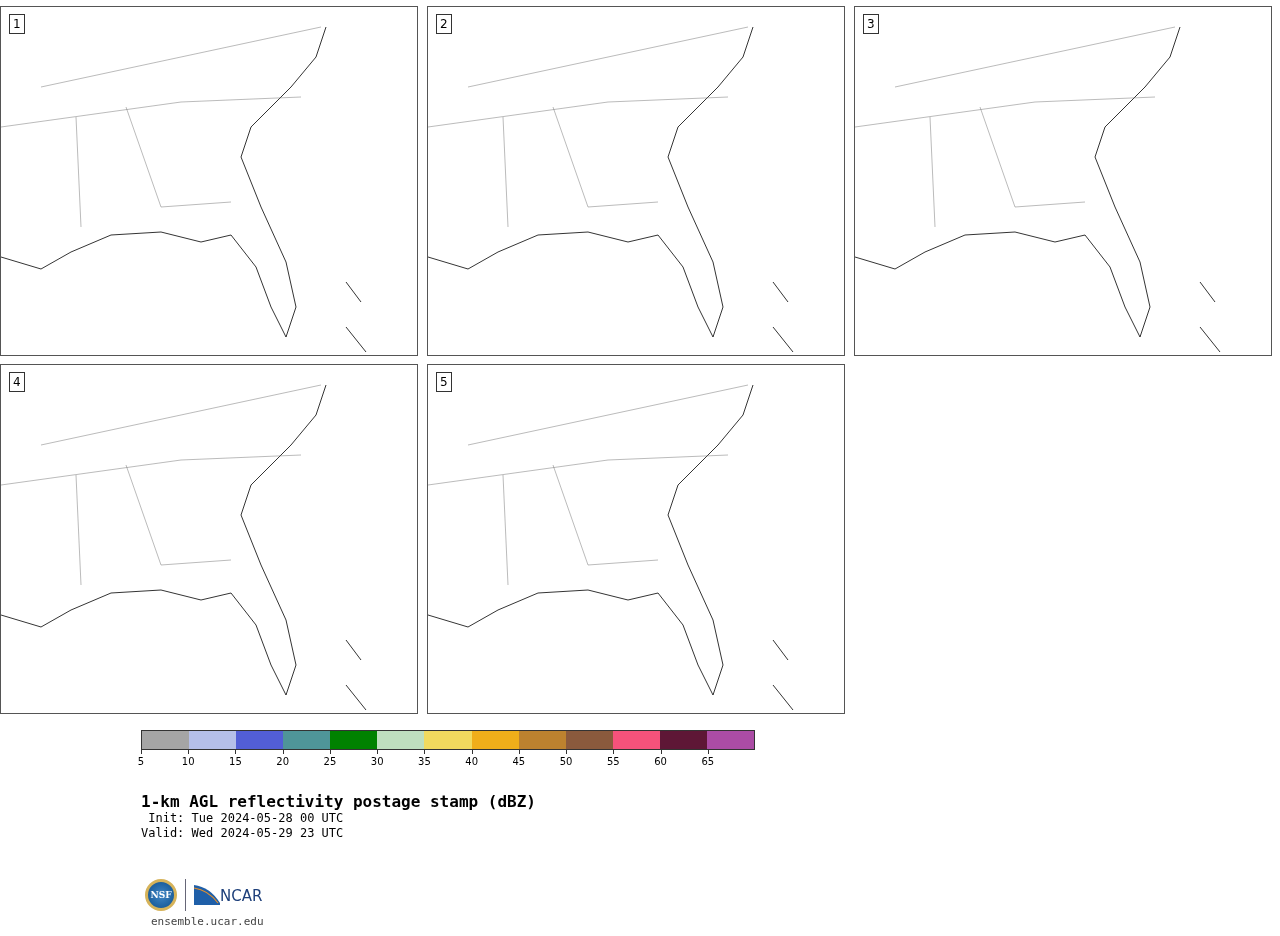 The image size is (1280, 936). I want to click on site-url: ensemble.ucar.edu, so click(208, 921).